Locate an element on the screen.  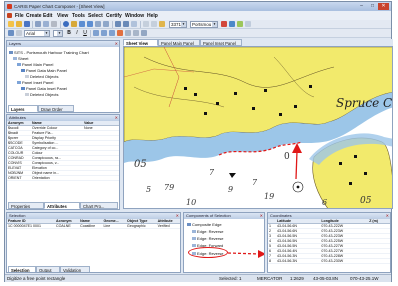
menu-view: View is located at coordinates (62, 16).